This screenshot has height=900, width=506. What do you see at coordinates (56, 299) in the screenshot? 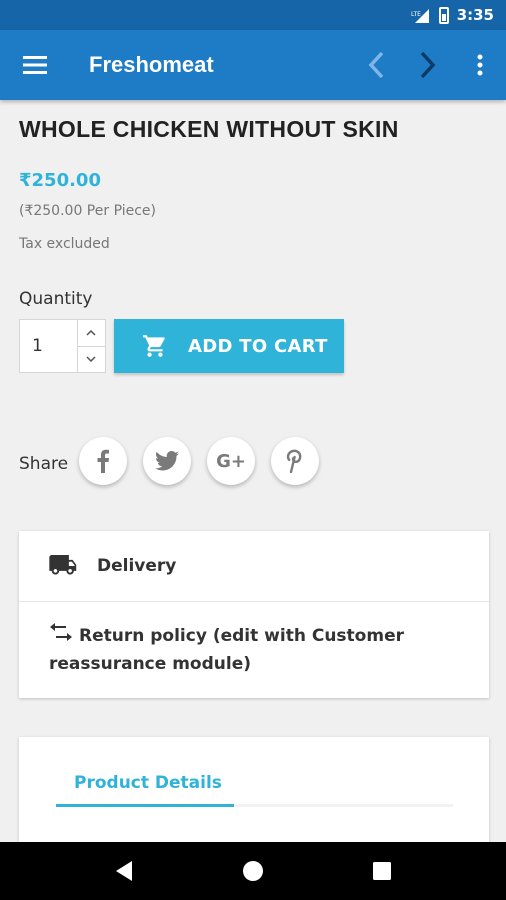
I see `quantity-label: Quantity` at bounding box center [56, 299].